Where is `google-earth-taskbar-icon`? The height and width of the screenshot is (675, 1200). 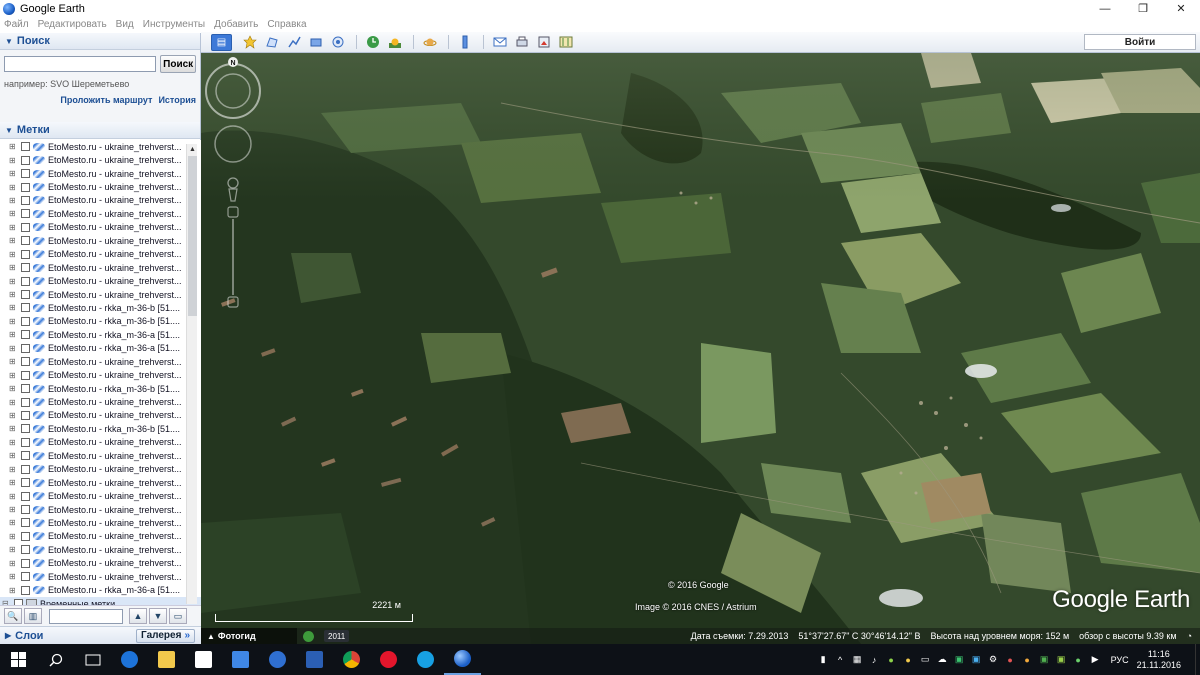 google-earth-taskbar-icon is located at coordinates (462, 659).